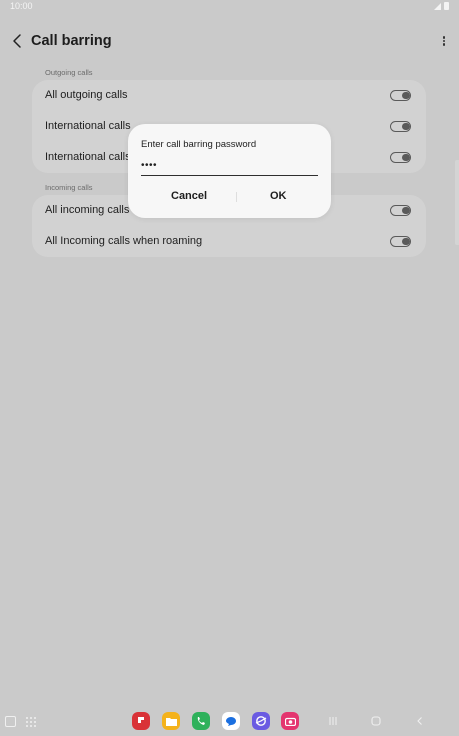  What do you see at coordinates (201, 721) in the screenshot?
I see `phone-icon` at bounding box center [201, 721].